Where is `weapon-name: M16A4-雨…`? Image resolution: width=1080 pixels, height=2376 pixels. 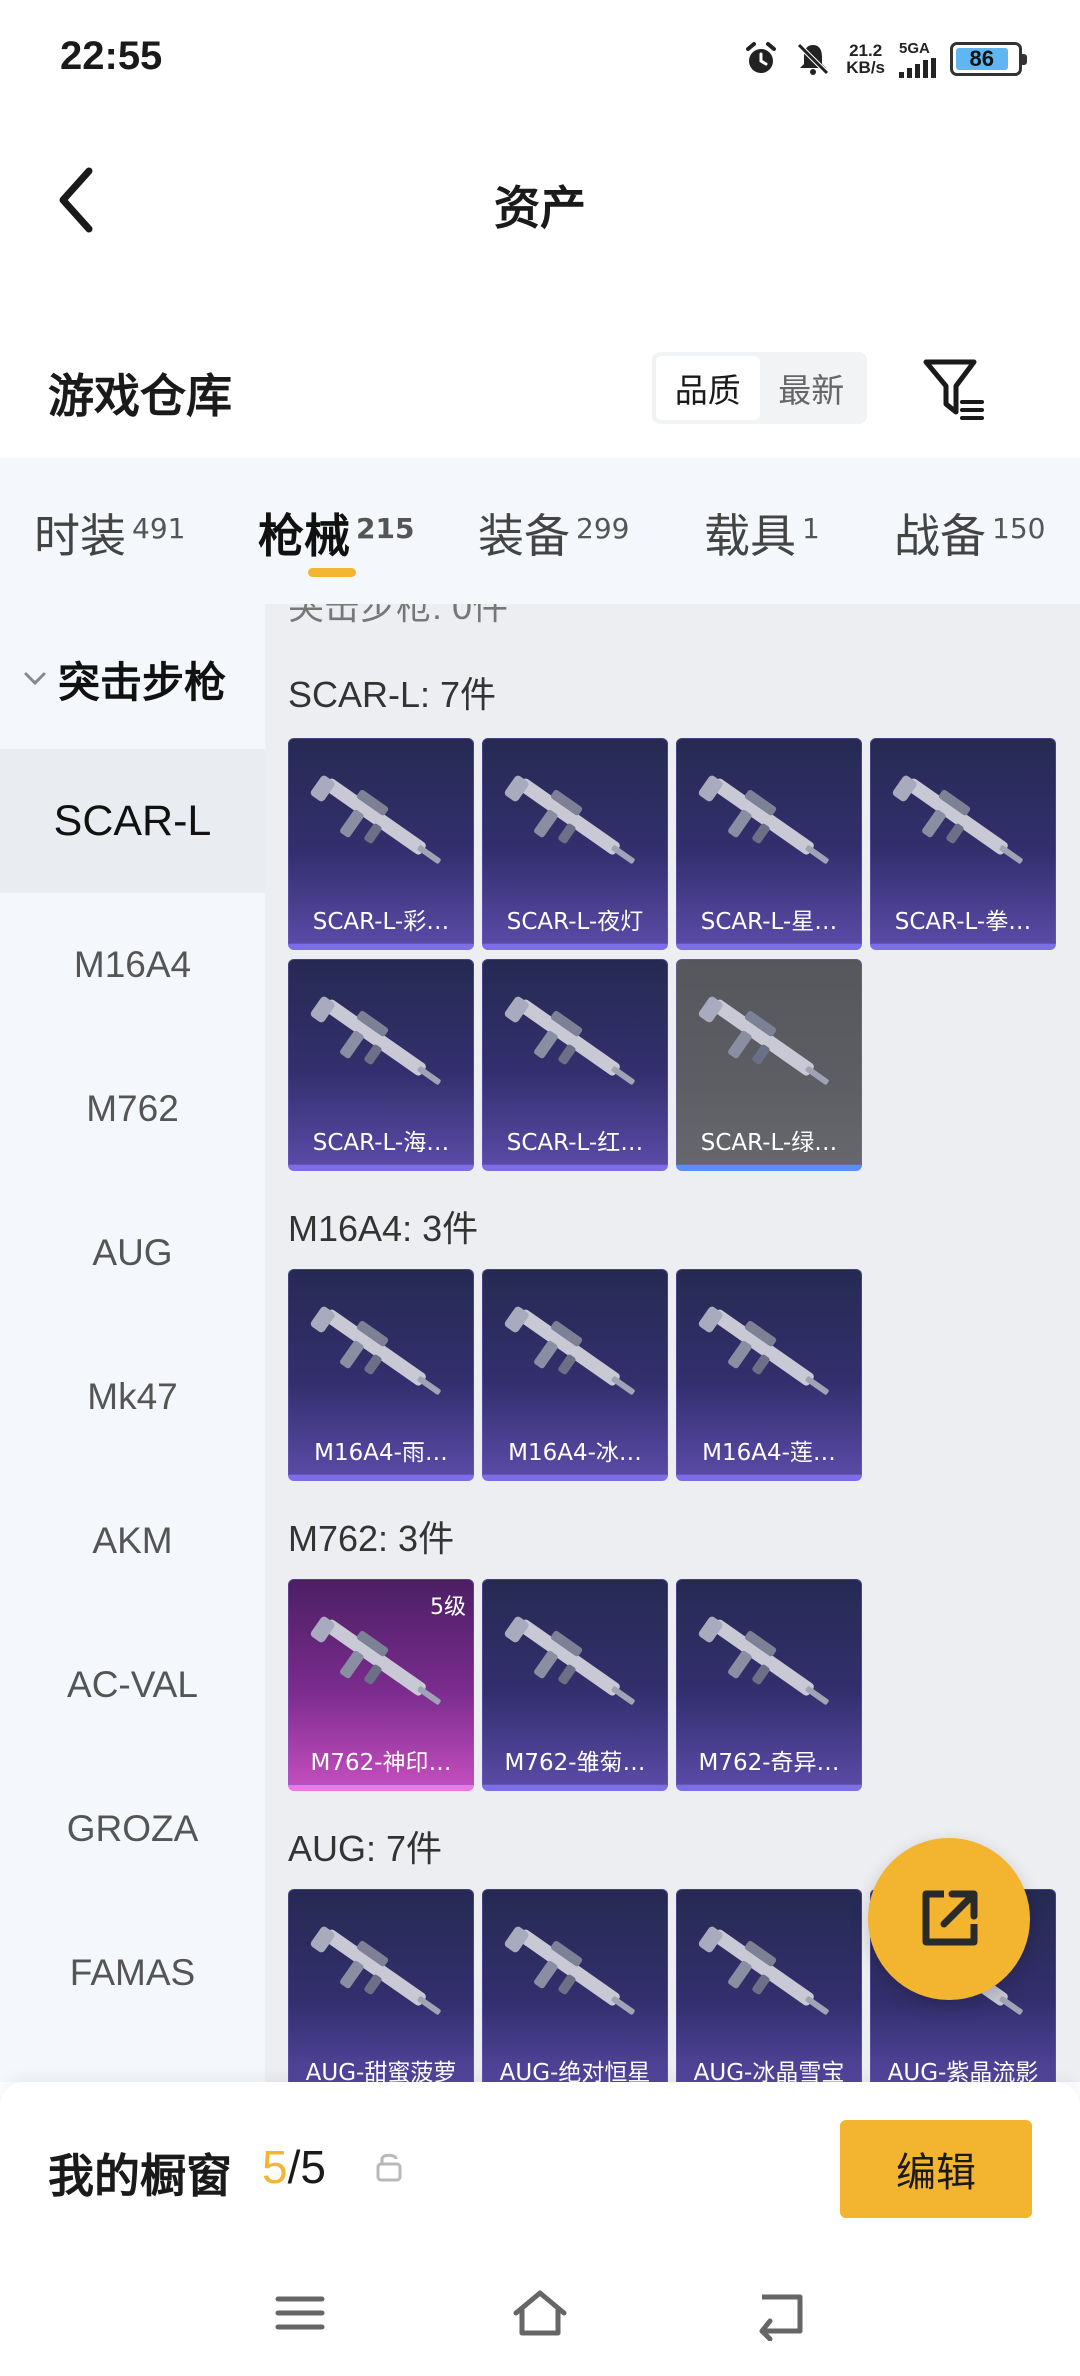 weapon-name: M16A4-雨… is located at coordinates (381, 1453).